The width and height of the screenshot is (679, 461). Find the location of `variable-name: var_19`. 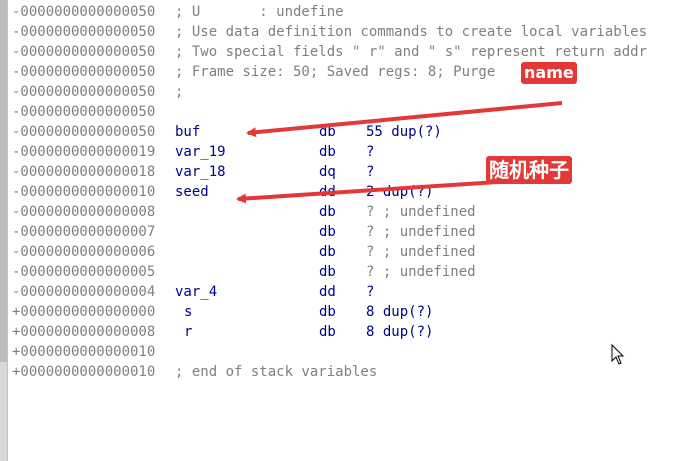

variable-name: var_19 is located at coordinates (200, 152).